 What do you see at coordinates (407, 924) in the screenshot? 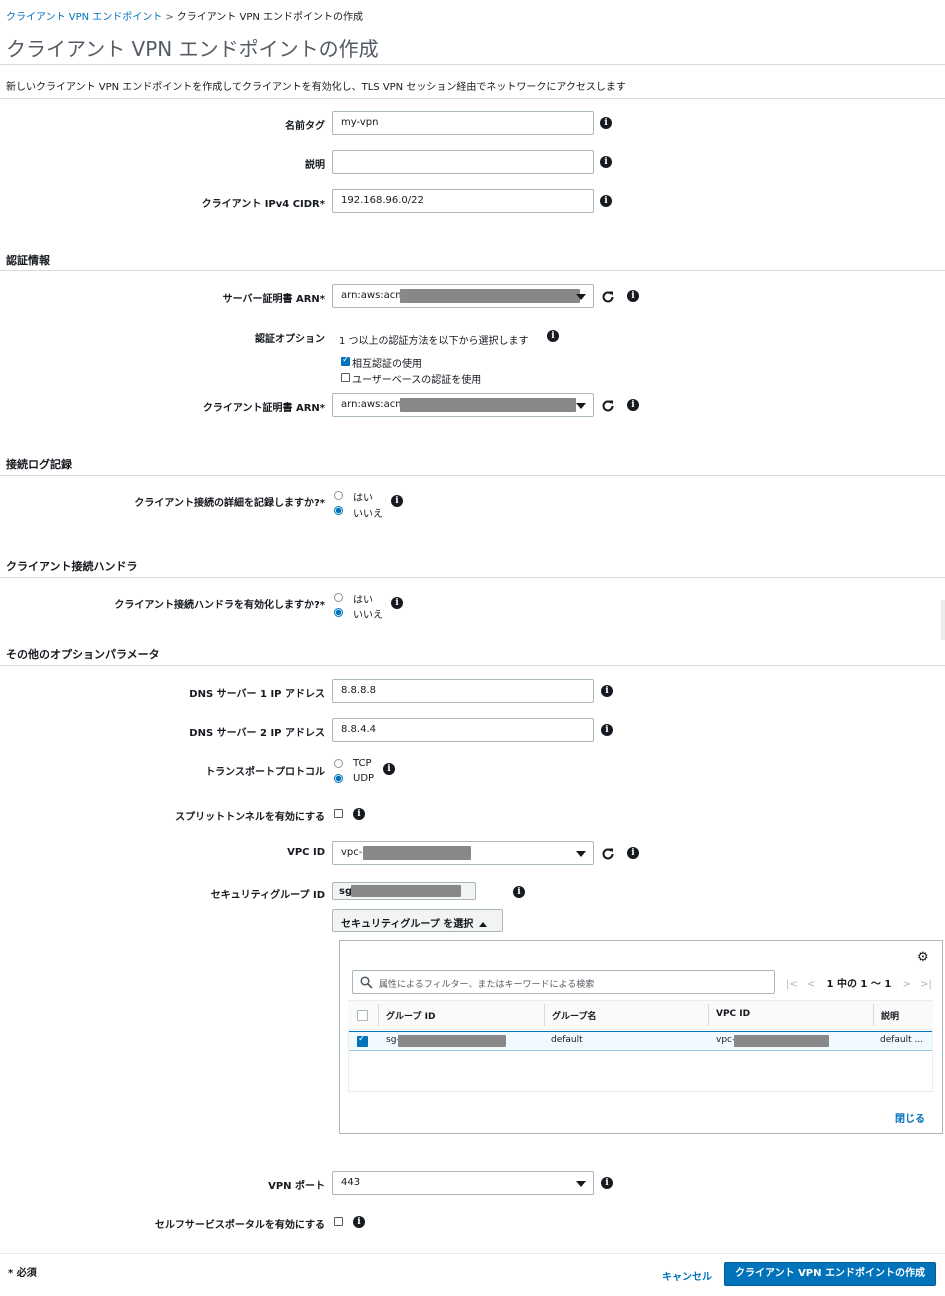
I see `select-security-group-label: セキュリティグループ を選択` at bounding box center [407, 924].